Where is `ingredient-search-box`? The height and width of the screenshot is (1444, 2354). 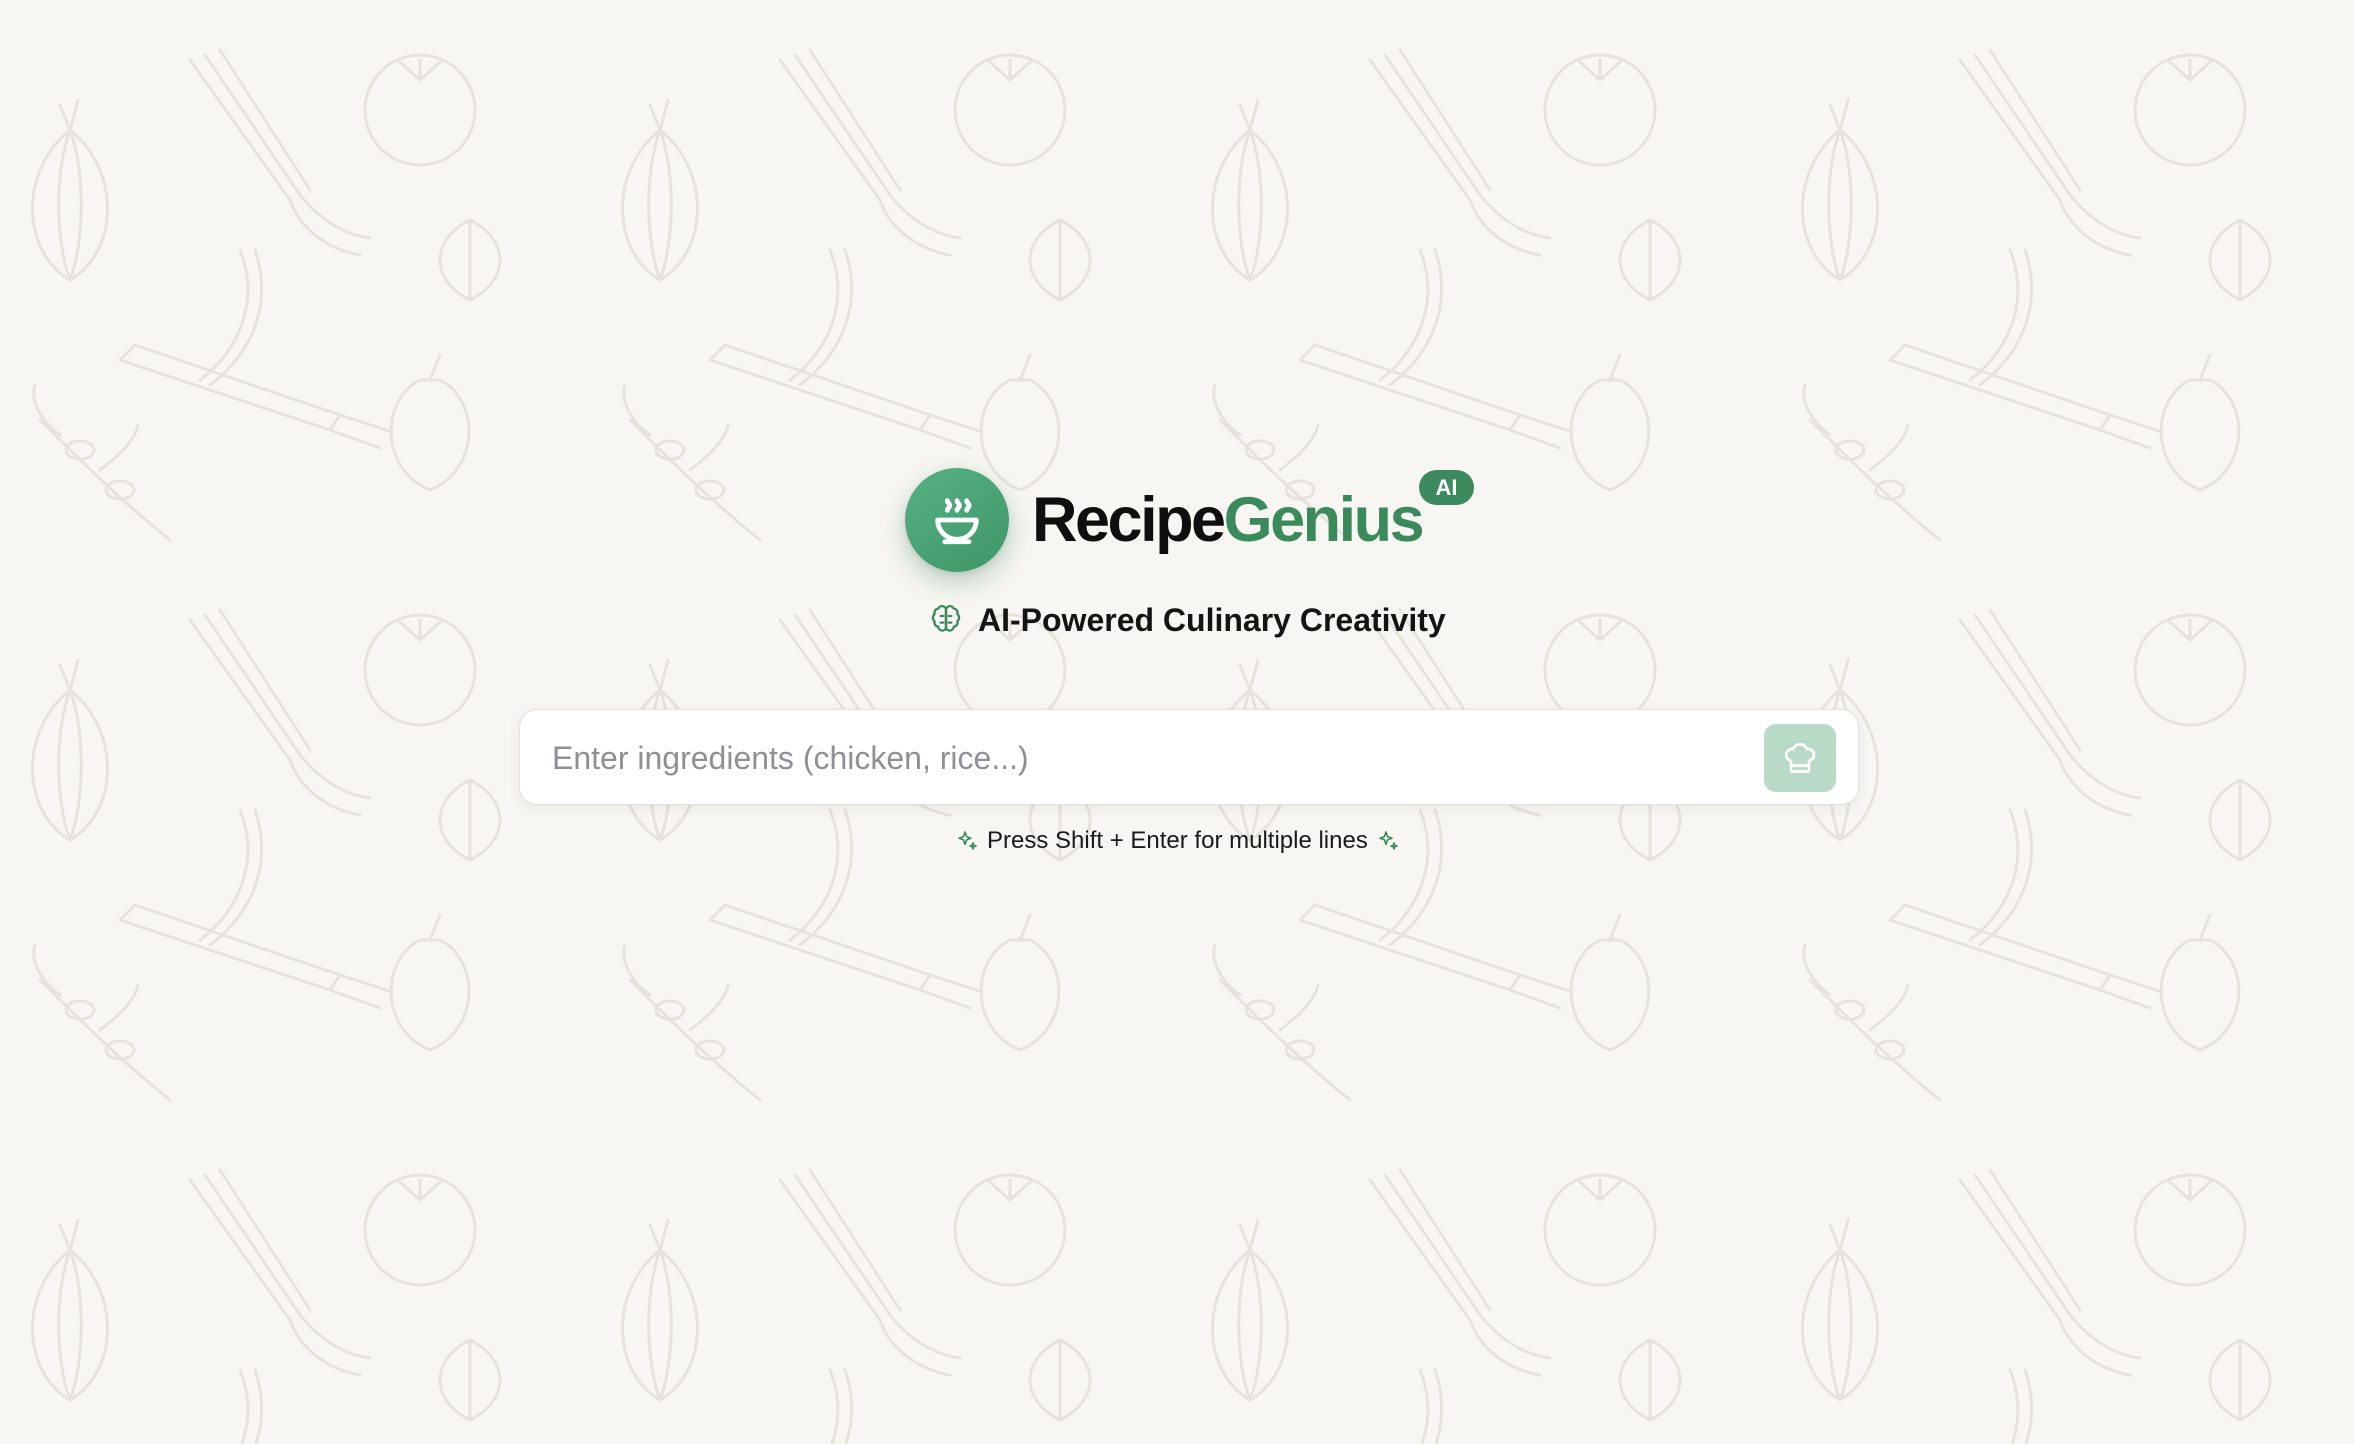
ingredient-search-box is located at coordinates (1189, 757).